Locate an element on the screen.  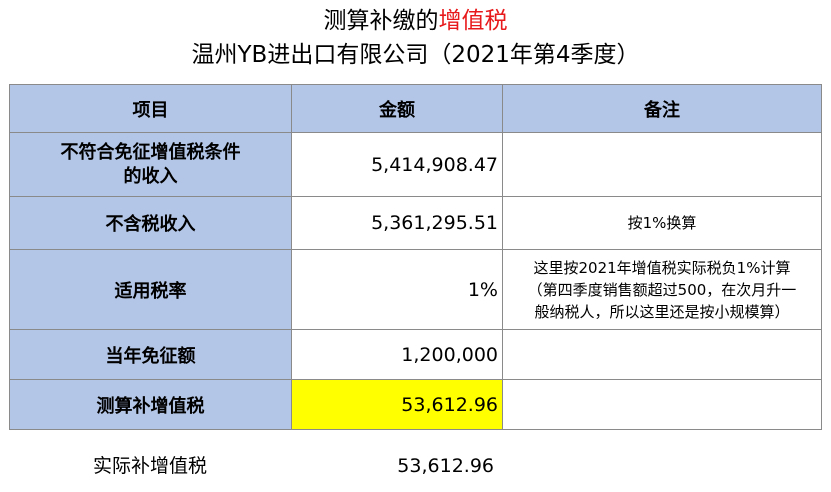
row-label: 适用税率 is located at coordinates (150, 289).